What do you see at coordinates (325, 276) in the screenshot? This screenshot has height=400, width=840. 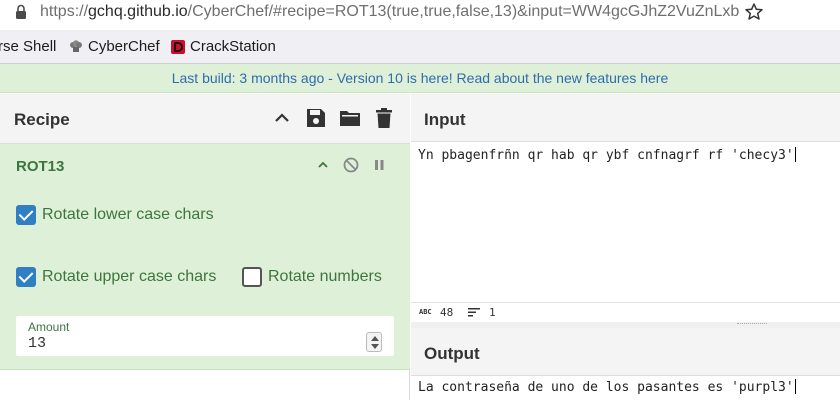 I see `rotate-numbers-label: Rotate numbers` at bounding box center [325, 276].